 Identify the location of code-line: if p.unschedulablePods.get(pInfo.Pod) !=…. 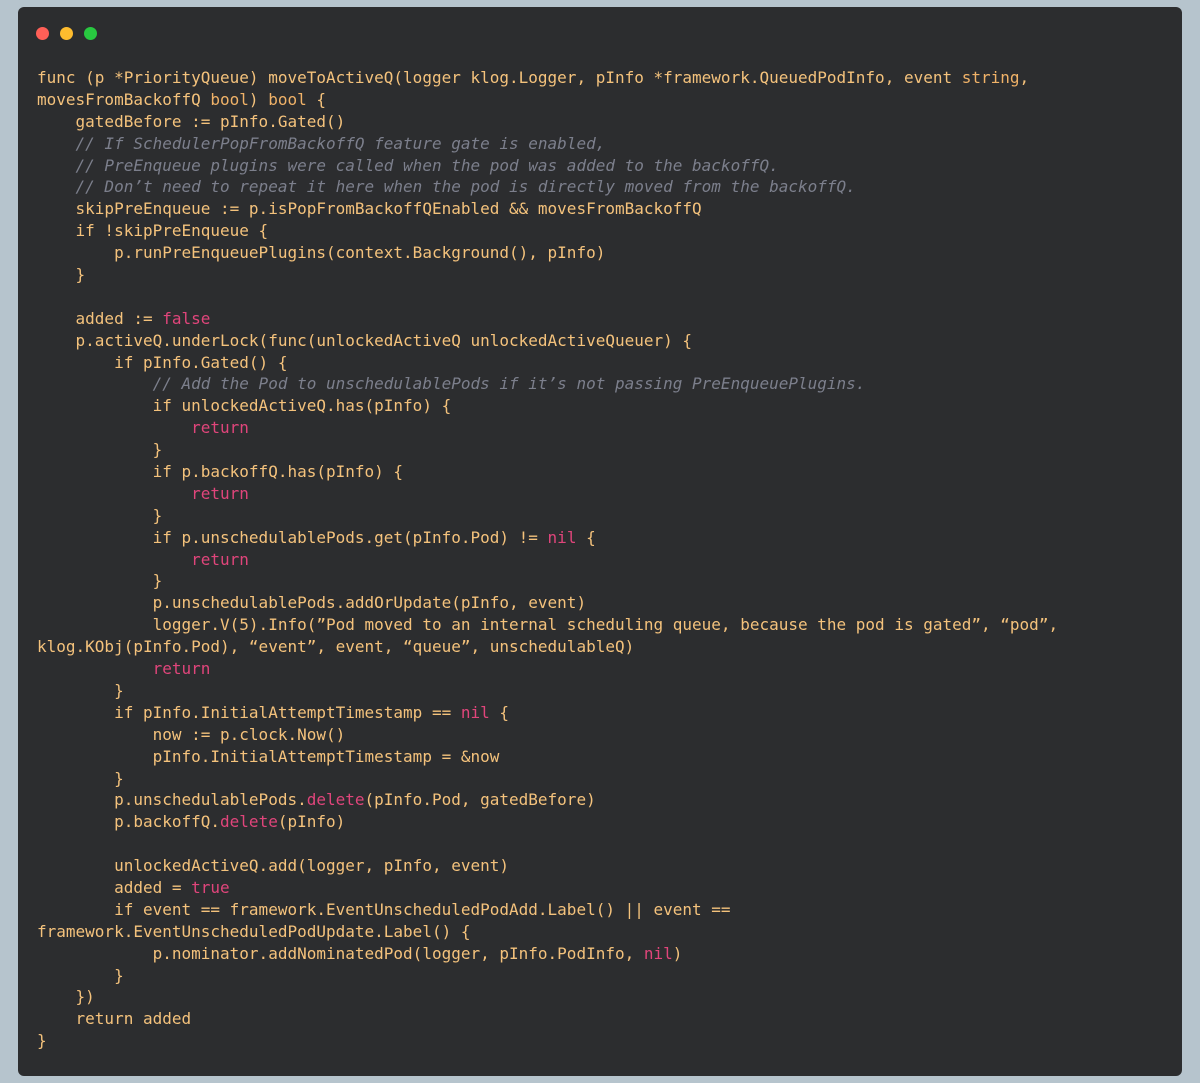
(602, 538).